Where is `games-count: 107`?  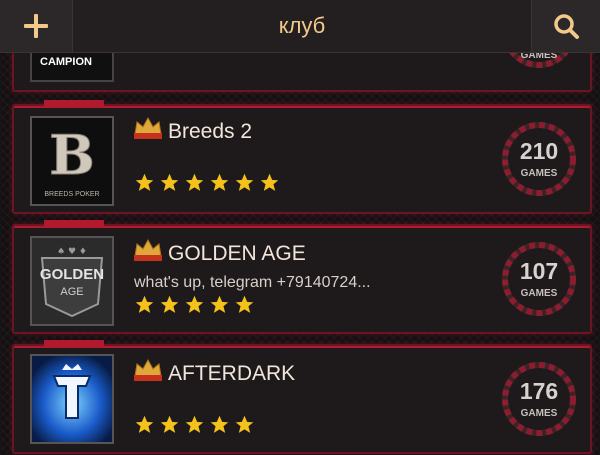 games-count: 107 is located at coordinates (539, 271).